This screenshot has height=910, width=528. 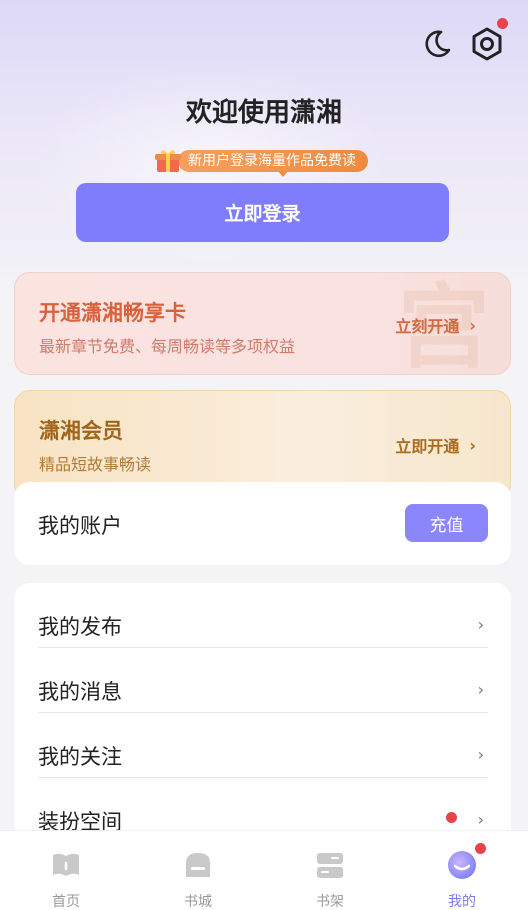 I want to click on dark-mode-toggle, so click(x=437, y=44).